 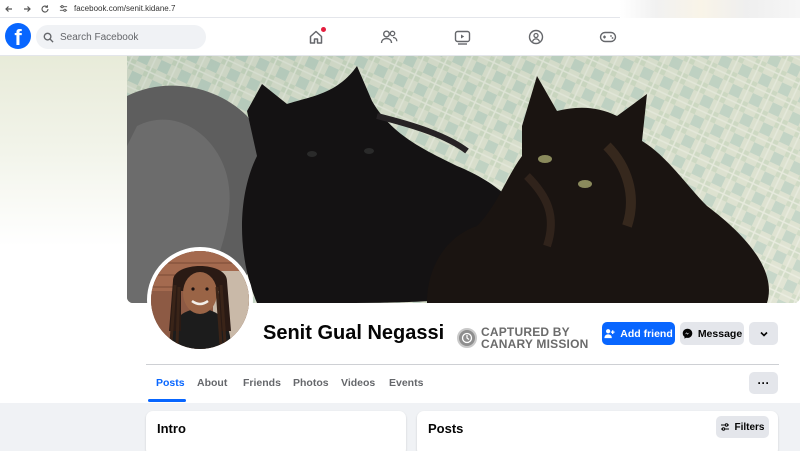 I want to click on watermark: CAPTURED BY CANARY MISSION, so click(x=522, y=338).